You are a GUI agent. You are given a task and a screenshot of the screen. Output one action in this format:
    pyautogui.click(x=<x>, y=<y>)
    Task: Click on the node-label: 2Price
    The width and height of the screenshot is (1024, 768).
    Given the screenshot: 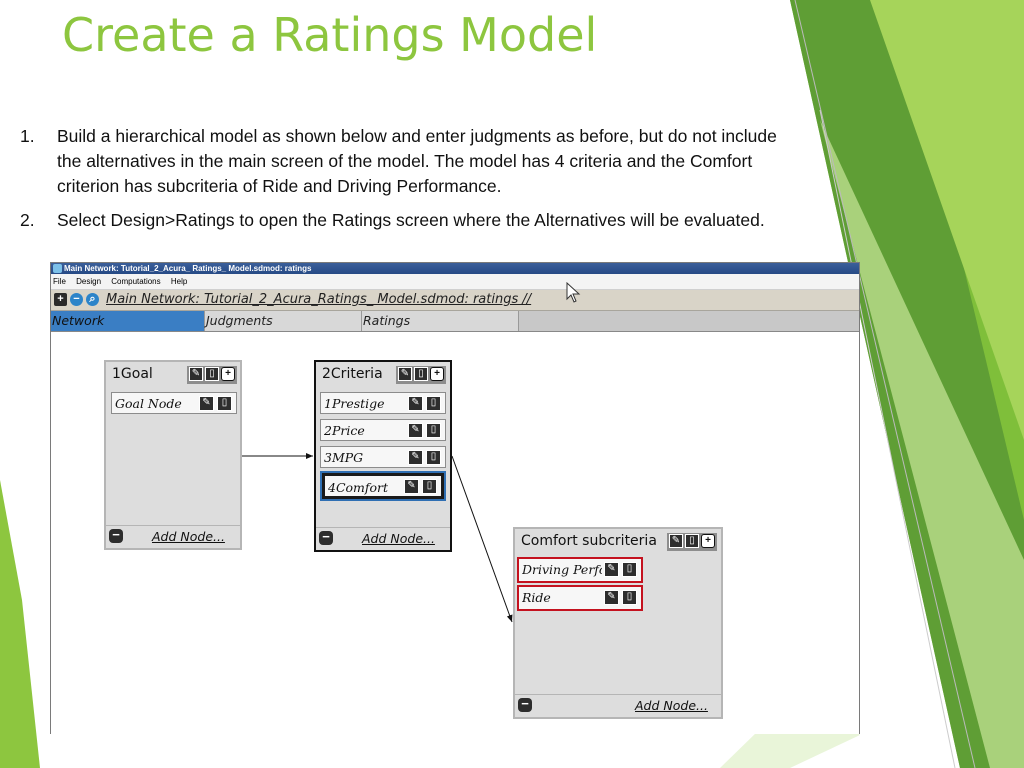 What is the action you would take?
    pyautogui.click(x=344, y=430)
    